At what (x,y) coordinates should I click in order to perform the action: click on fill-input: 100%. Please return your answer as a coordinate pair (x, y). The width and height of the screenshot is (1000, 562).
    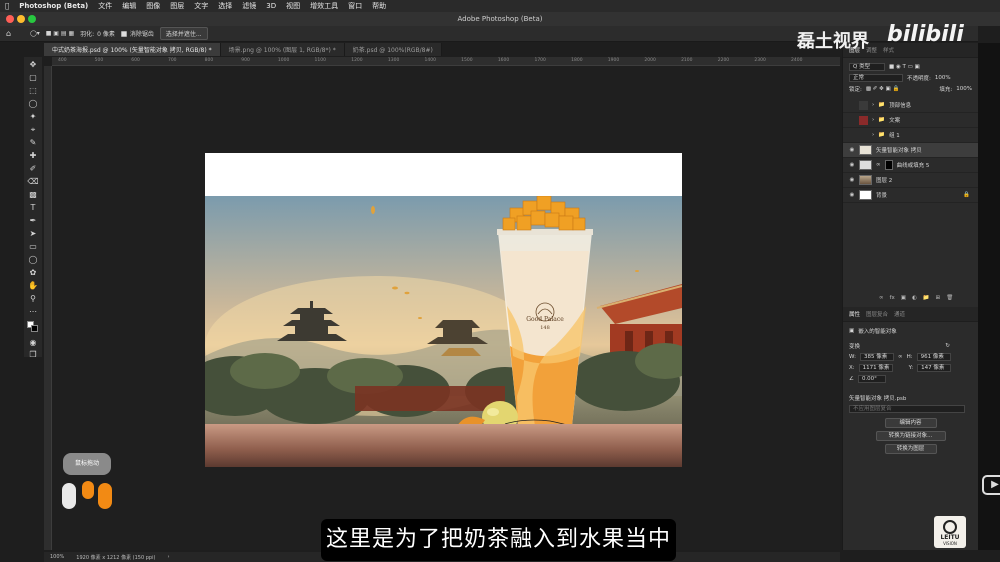
    Looking at the image, I should click on (964, 89).